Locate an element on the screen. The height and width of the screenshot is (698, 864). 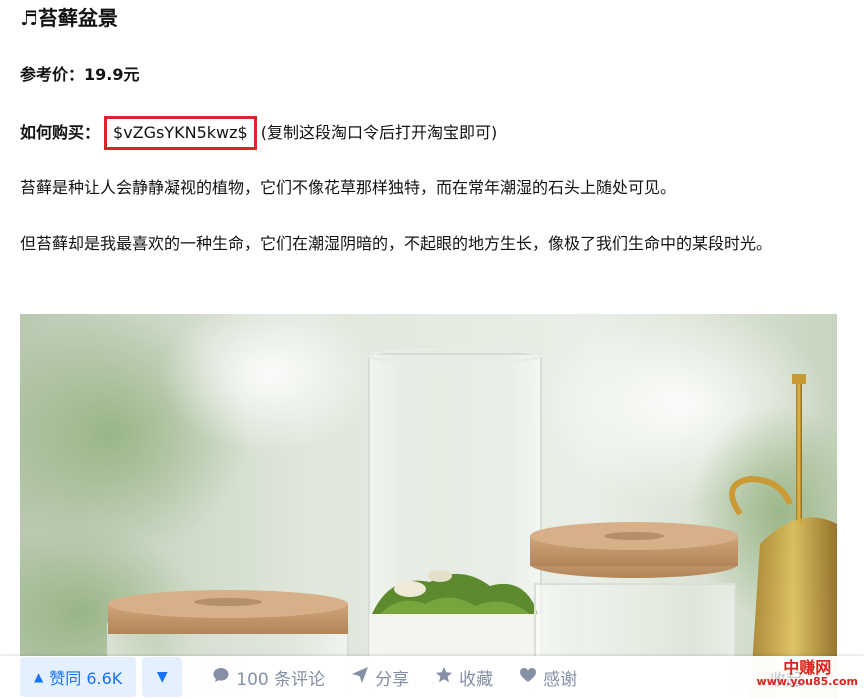
upvote-button: ▲ 赞同 6.6K is located at coordinates (78, 677).